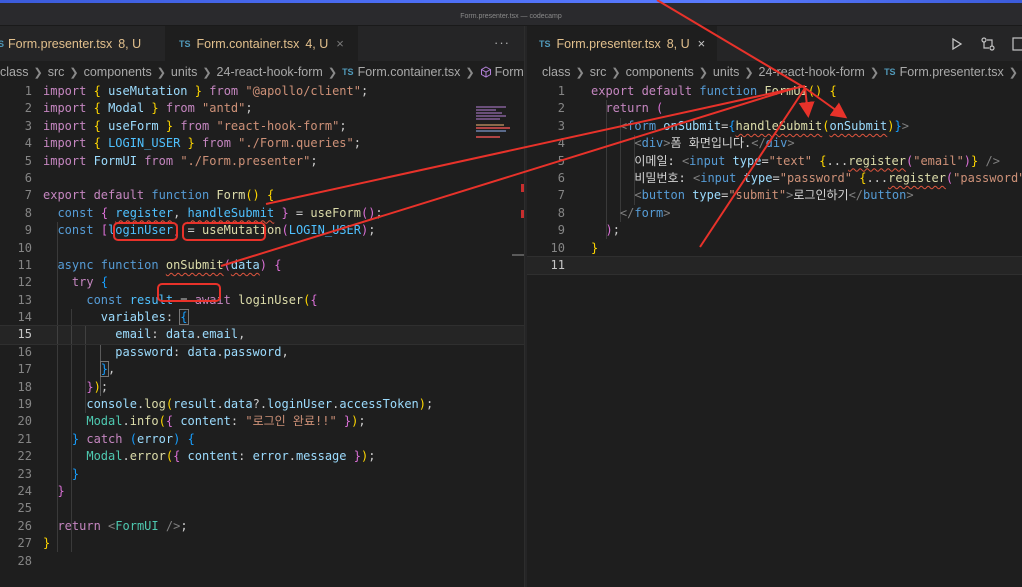 Image resolution: width=1022 pixels, height=587 pixels. I want to click on code-line: 10}, so click(574, 247).